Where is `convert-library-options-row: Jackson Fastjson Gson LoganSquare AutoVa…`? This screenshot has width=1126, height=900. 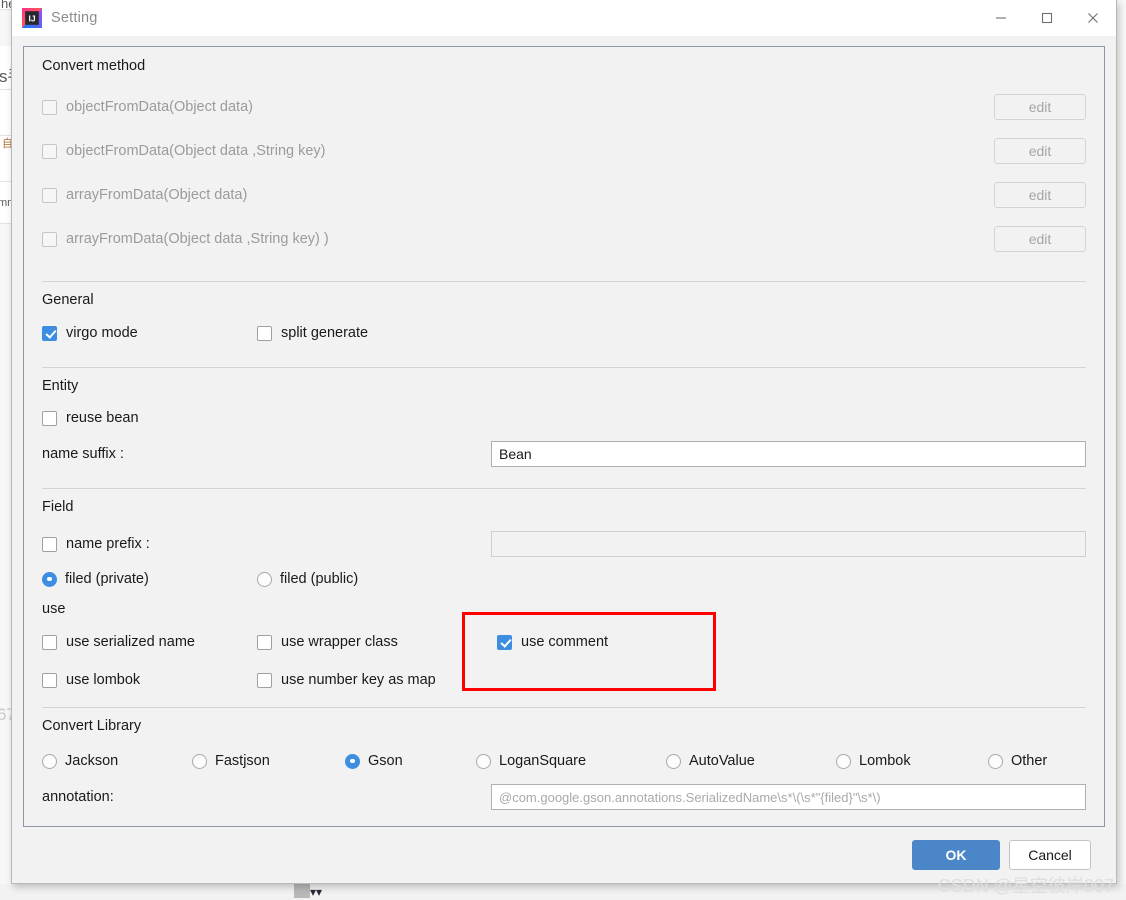 convert-library-options-row: Jackson Fastjson Gson LoganSquare AutoVa… is located at coordinates (564, 761).